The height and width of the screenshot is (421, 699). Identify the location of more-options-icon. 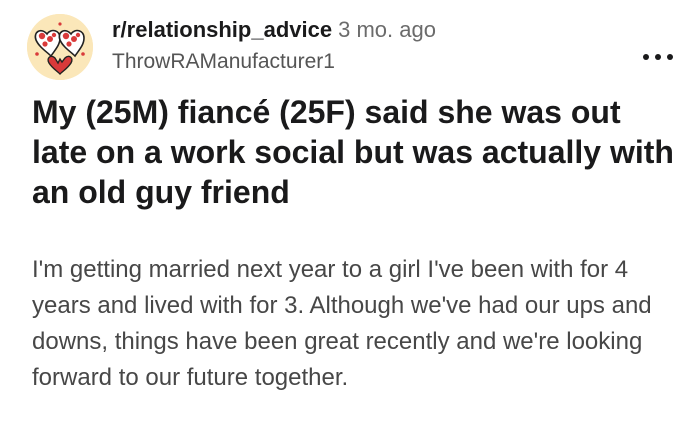
(658, 57).